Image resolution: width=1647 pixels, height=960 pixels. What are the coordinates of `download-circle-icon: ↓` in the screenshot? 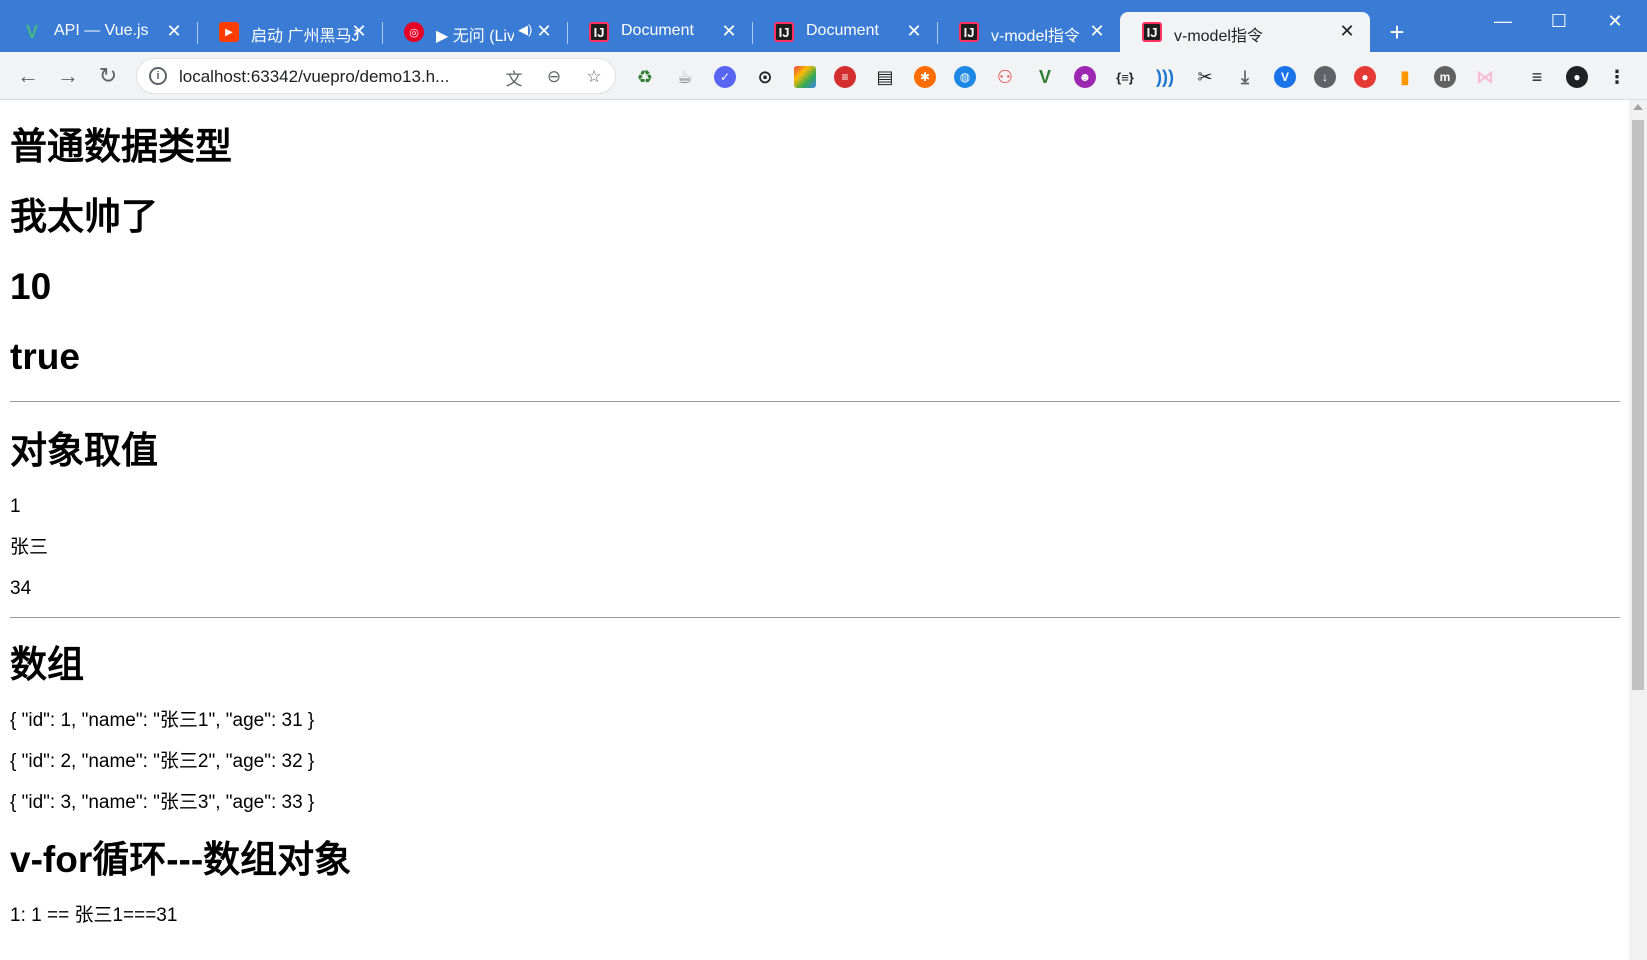 It's located at (1325, 77).